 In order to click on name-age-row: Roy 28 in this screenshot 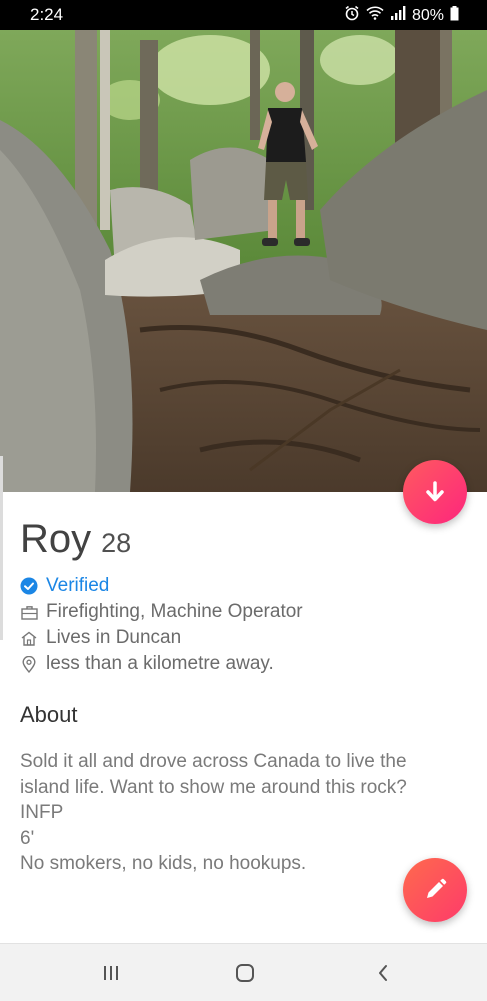, I will do `click(75, 539)`.